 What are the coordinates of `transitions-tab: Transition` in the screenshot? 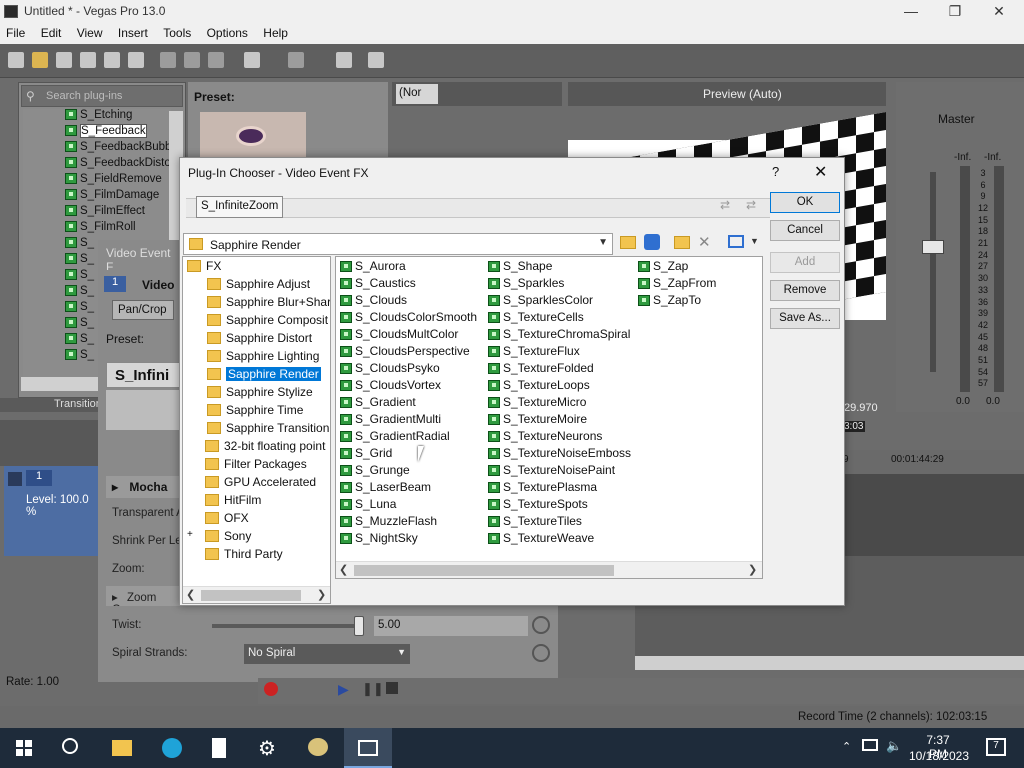 It's located at (78, 404).